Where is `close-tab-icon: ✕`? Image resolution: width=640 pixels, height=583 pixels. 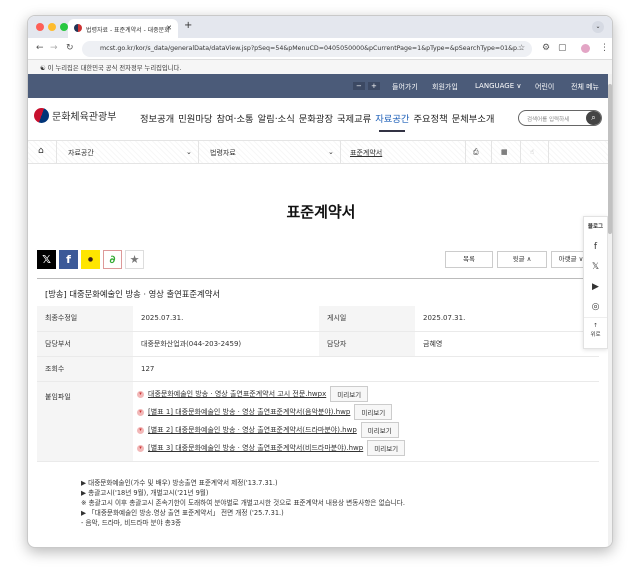
close-tab-icon: ✕ is located at coordinates (169, 28).